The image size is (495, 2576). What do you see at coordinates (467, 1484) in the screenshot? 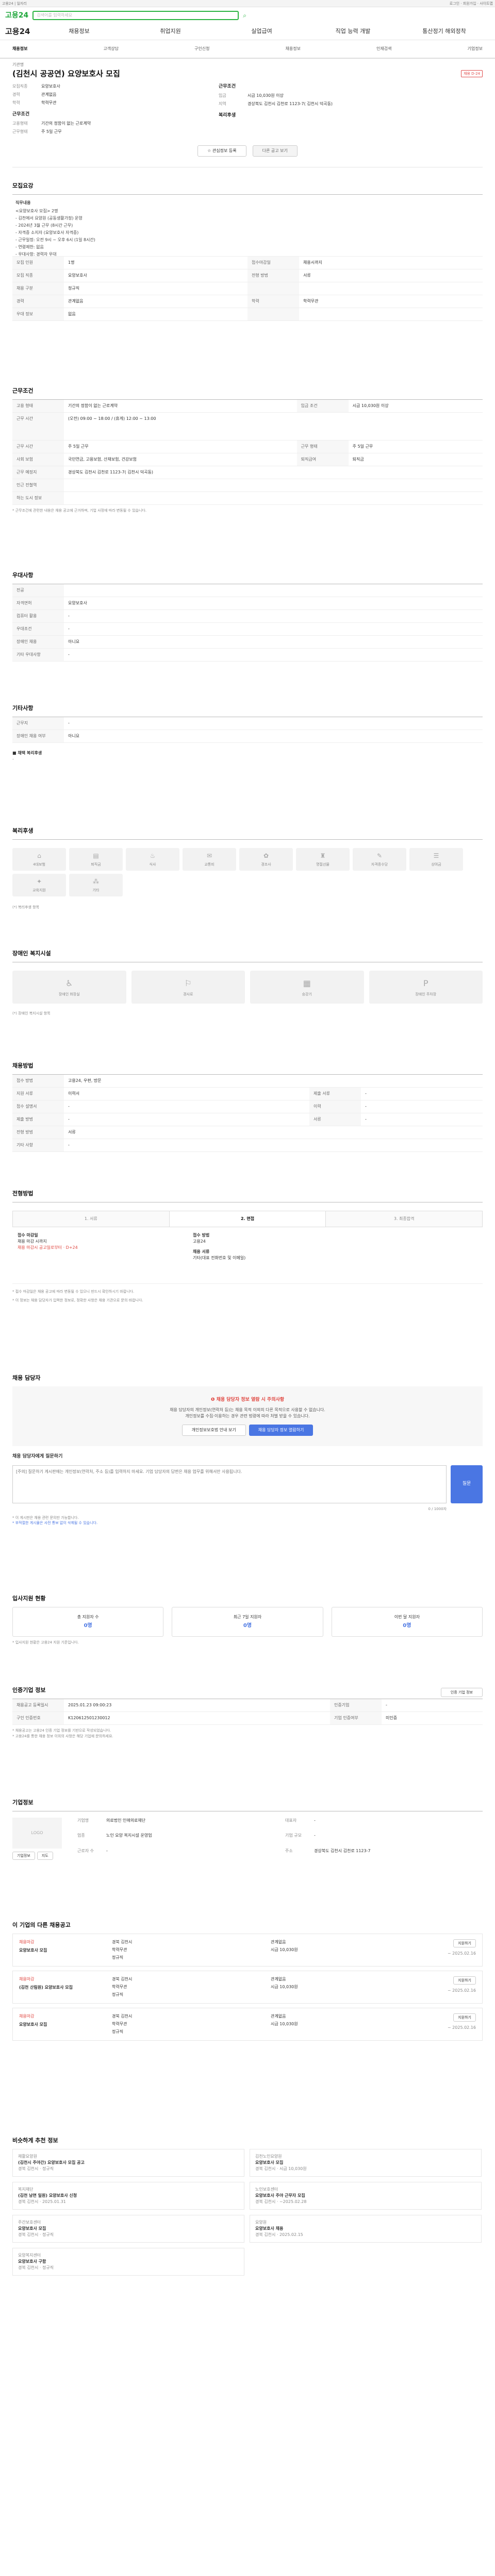
I see `question-submit-button: 질문` at bounding box center [467, 1484].